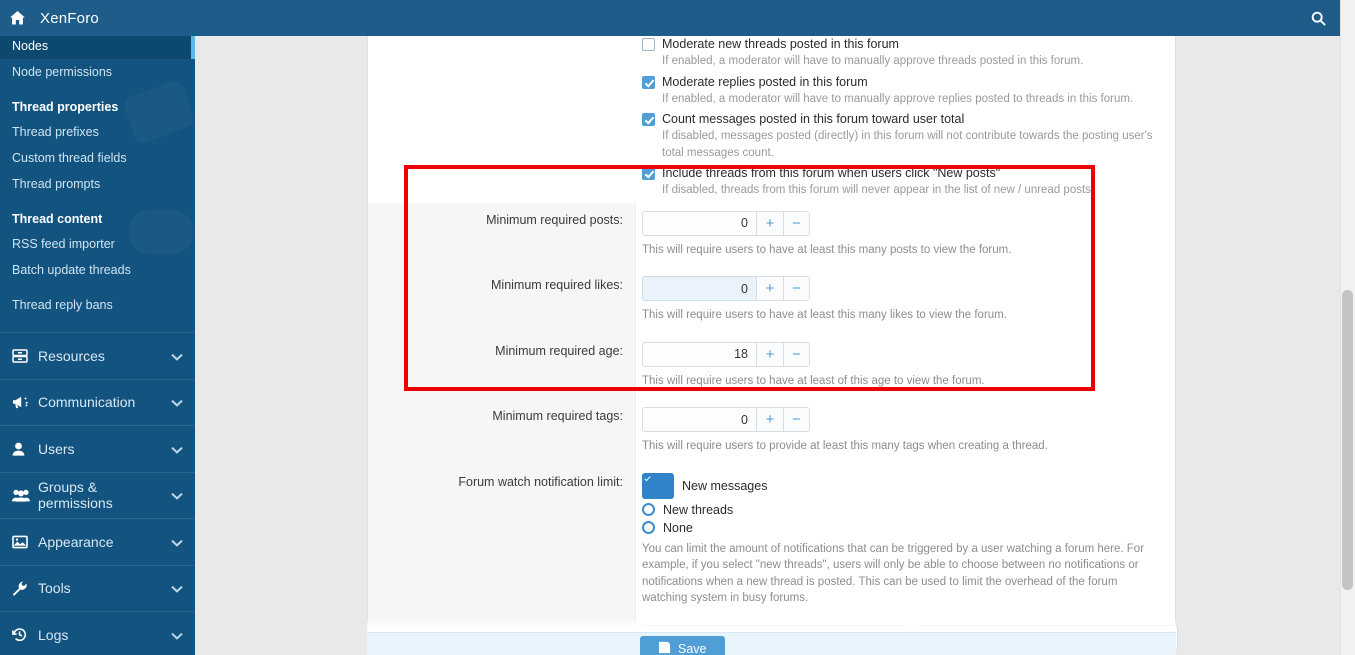 The height and width of the screenshot is (655, 1355). I want to click on min-tags-input, so click(699, 419).